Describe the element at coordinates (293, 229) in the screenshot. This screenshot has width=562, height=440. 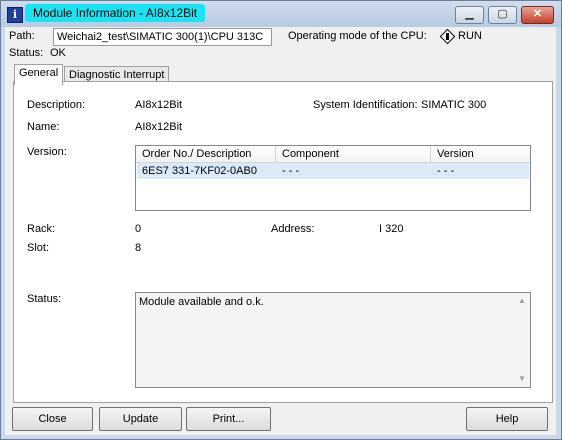
I see `address-label: Address:` at that location.